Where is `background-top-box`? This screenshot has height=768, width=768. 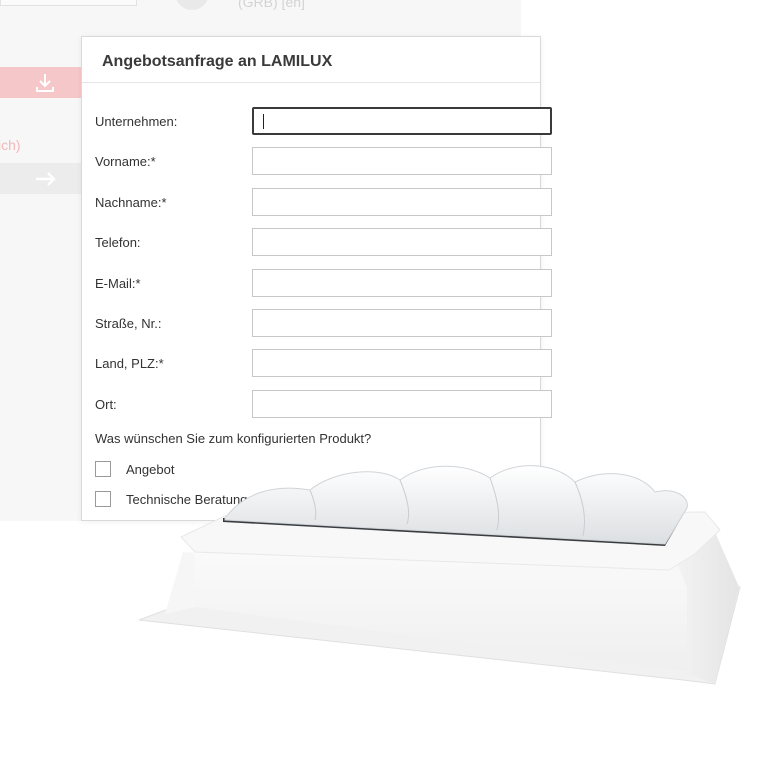 background-top-box is located at coordinates (68, 3).